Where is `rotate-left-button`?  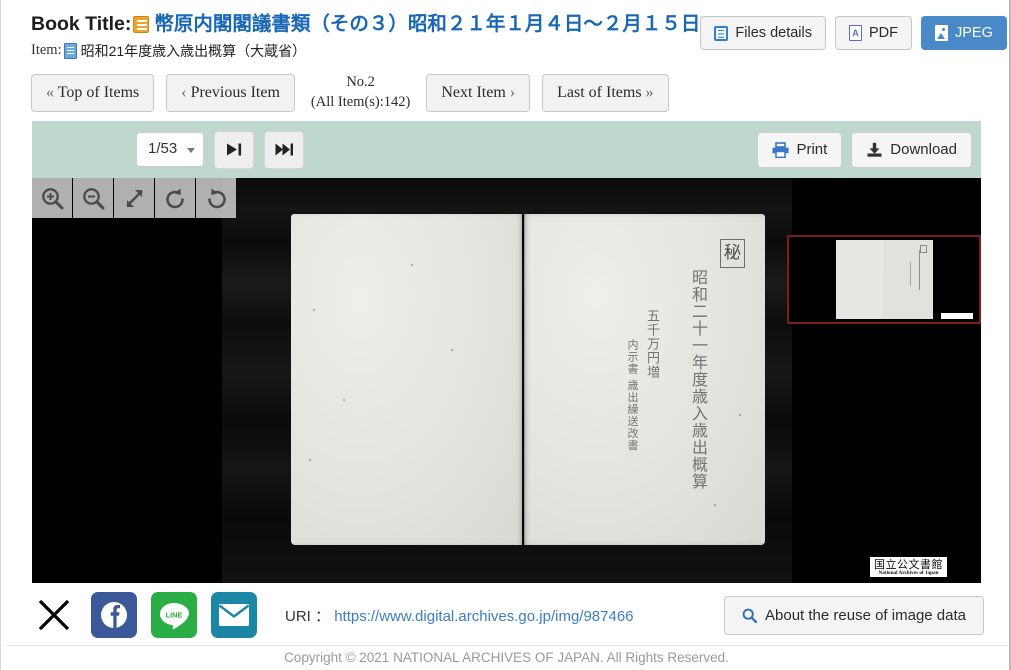 rotate-left-button is located at coordinates (175, 198).